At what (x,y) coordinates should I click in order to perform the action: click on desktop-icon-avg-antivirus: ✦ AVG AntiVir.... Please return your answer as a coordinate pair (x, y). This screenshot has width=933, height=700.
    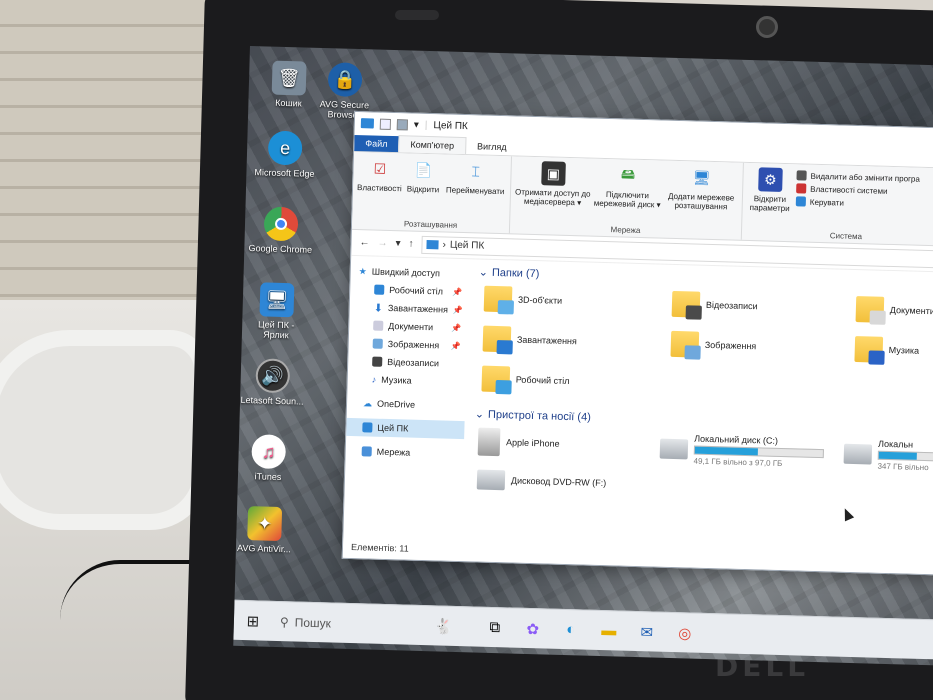
    Looking at the image, I should click on (265, 530).